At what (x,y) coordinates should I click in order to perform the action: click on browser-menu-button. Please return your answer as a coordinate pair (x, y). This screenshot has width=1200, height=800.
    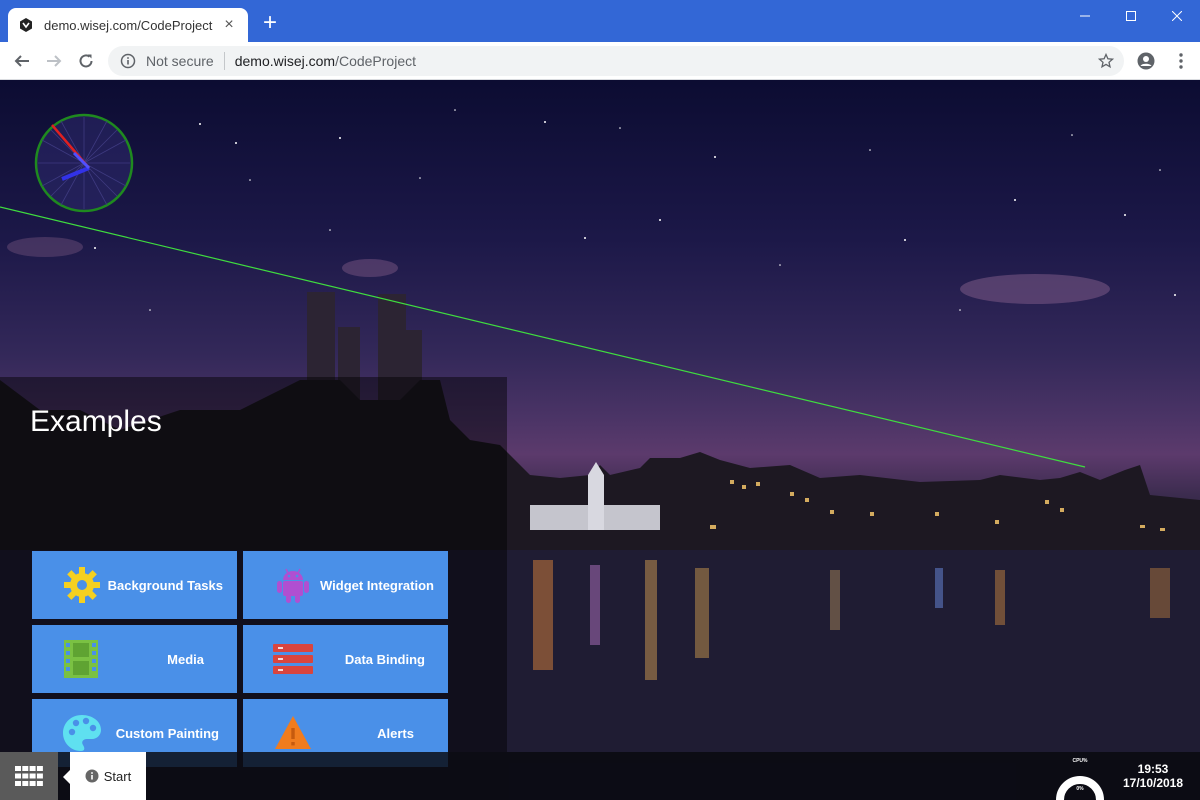
    Looking at the image, I should click on (1181, 61).